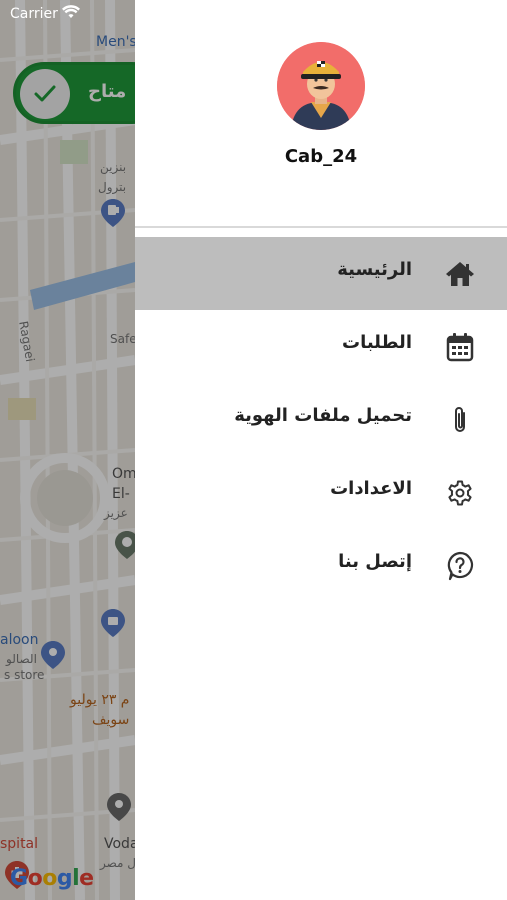 This screenshot has width=507, height=900. What do you see at coordinates (460, 420) in the screenshot?
I see `paperclip-icon` at bounding box center [460, 420].